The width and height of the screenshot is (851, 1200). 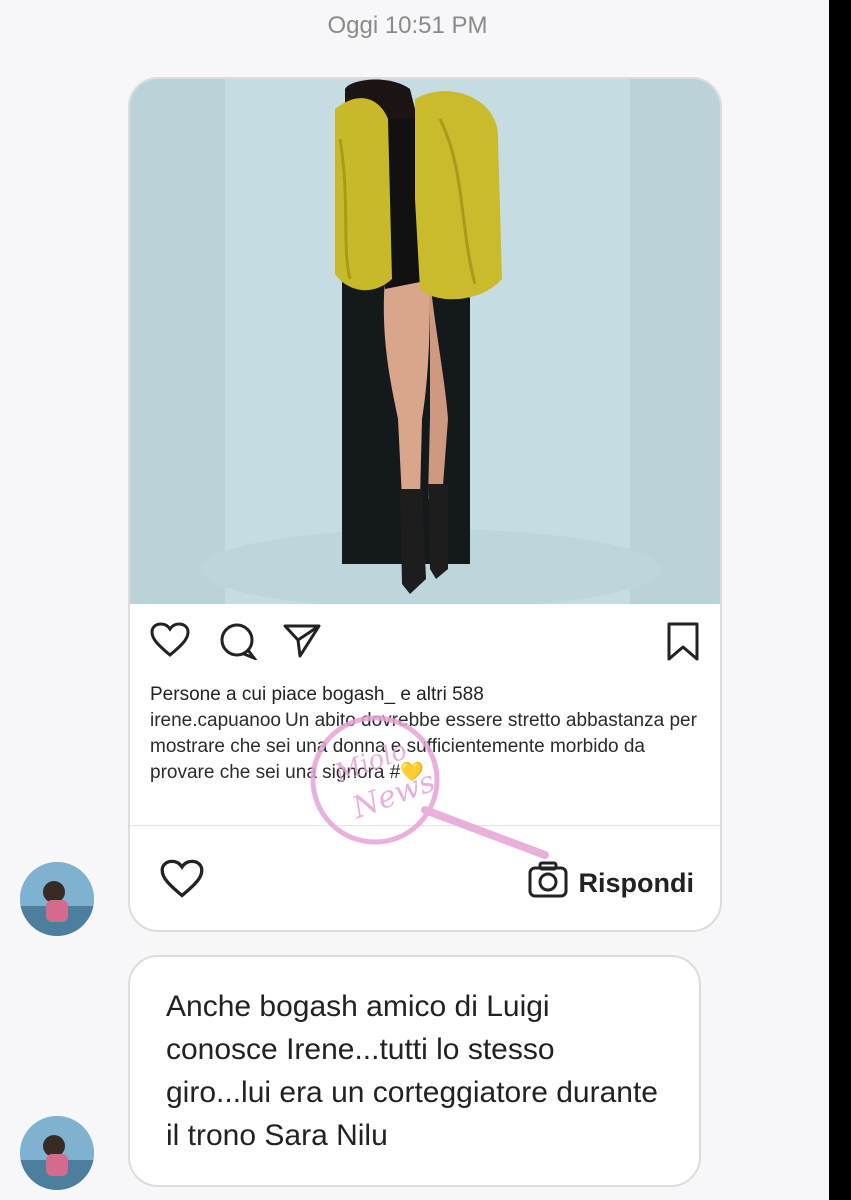 What do you see at coordinates (407, 25) in the screenshot?
I see `message-timestamp: Oggi 10:51 PM` at bounding box center [407, 25].